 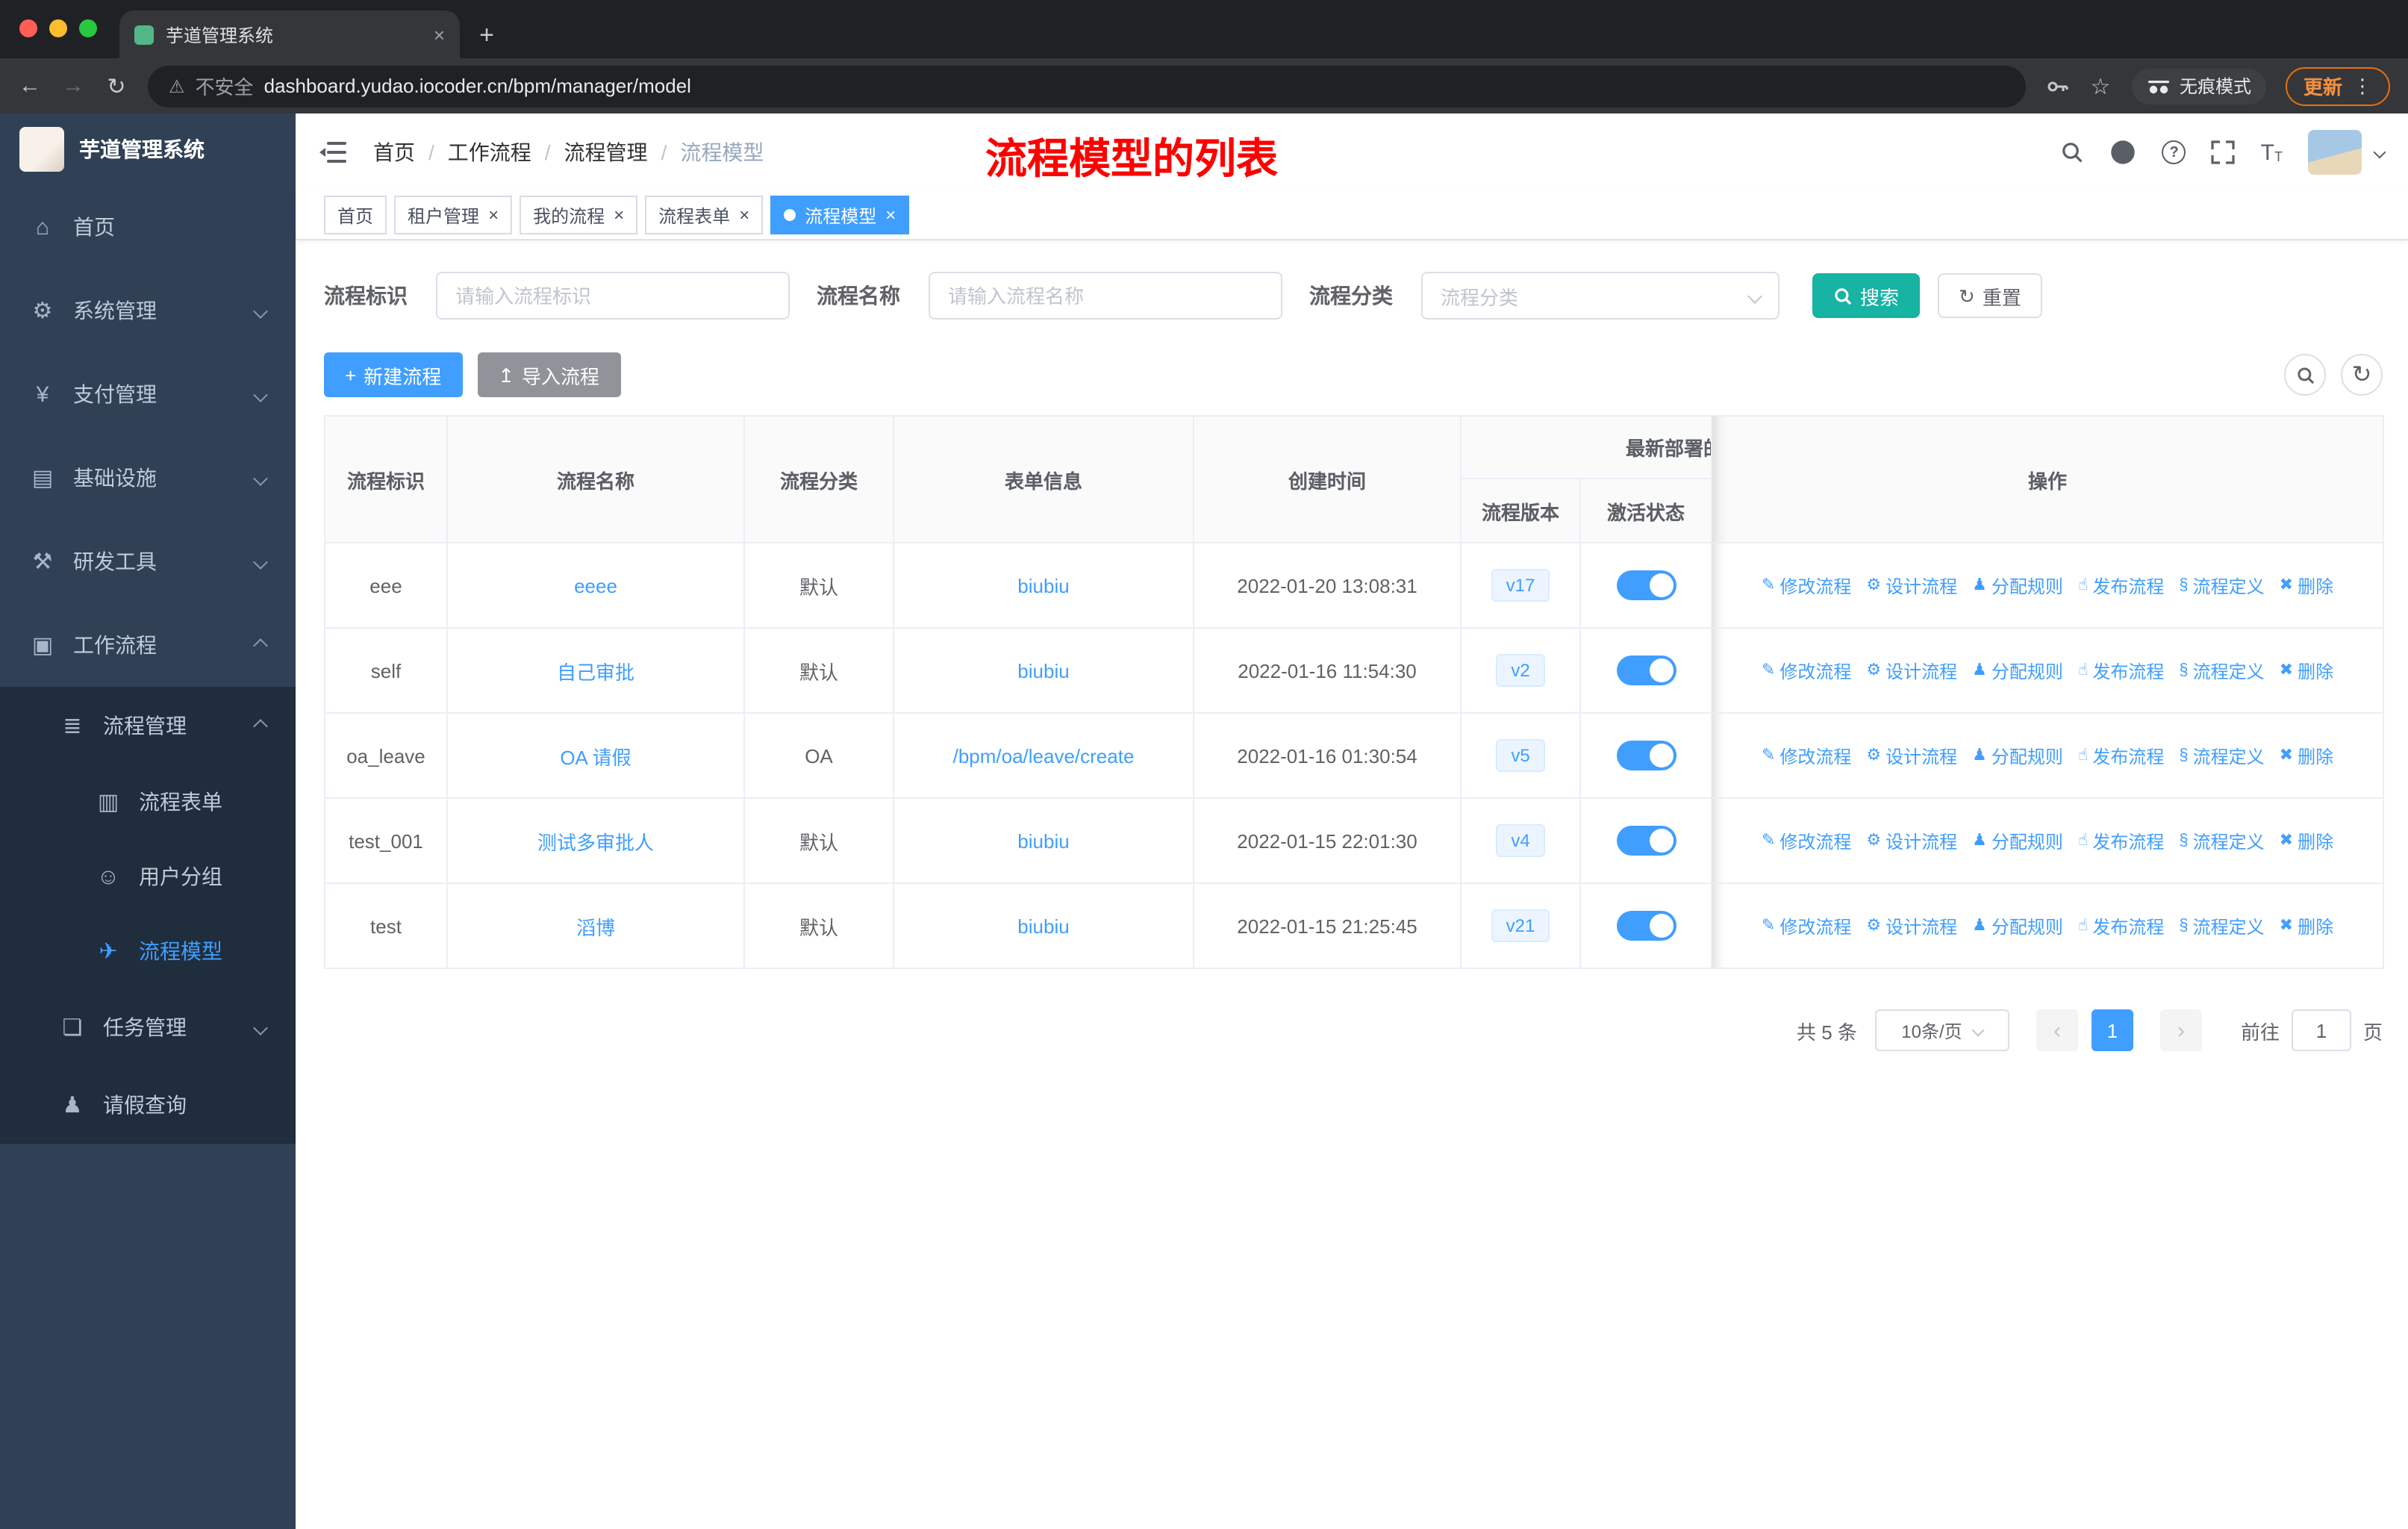 I want to click on process-name-link: 滔博, so click(x=595, y=927).